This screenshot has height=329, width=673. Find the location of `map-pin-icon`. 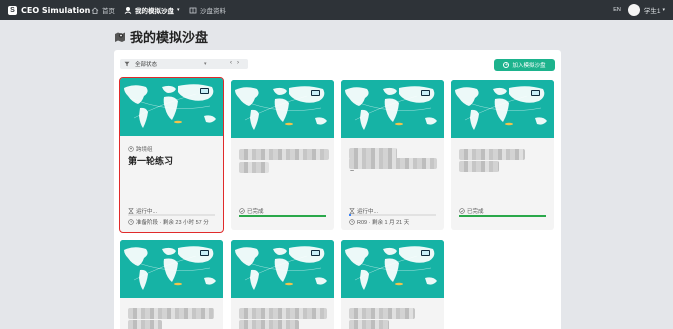

map-pin-icon is located at coordinates (120, 37).